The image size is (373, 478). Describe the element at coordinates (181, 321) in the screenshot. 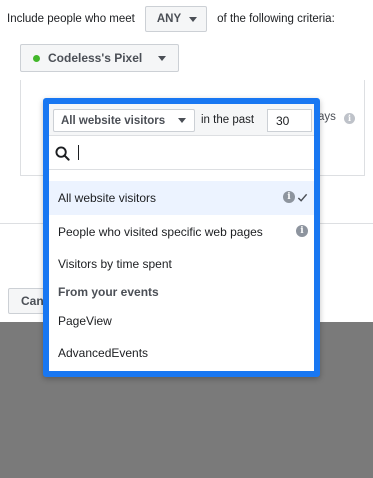

I see `option-pageview: PageView` at that location.